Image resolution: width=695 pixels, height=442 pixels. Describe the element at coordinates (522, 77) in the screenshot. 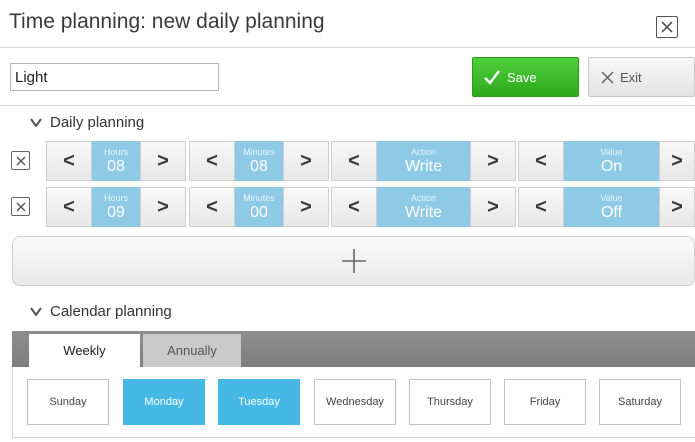

I see `save-label: Save` at that location.